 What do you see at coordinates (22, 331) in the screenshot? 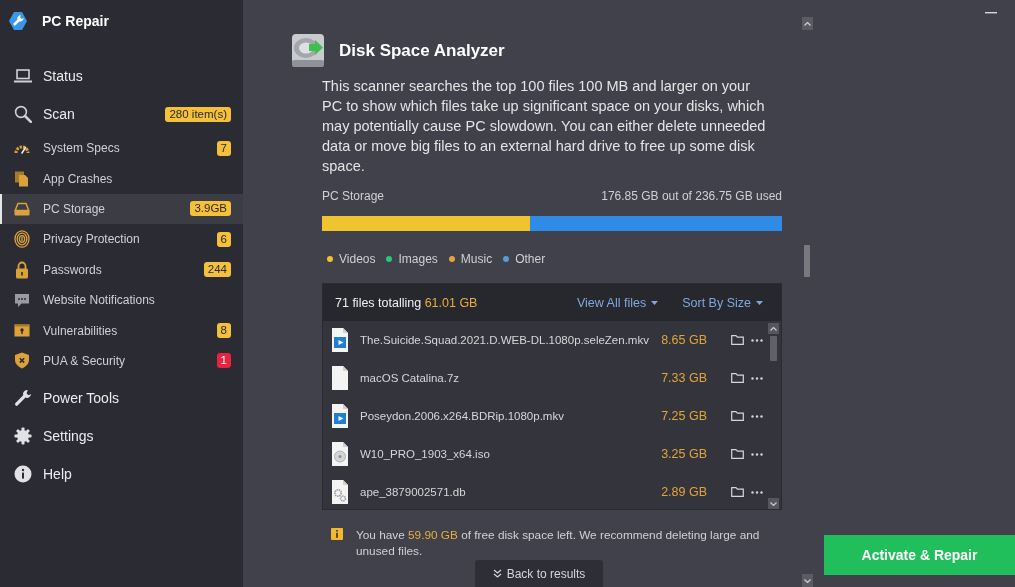
I see `keyhole-box-icon` at bounding box center [22, 331].